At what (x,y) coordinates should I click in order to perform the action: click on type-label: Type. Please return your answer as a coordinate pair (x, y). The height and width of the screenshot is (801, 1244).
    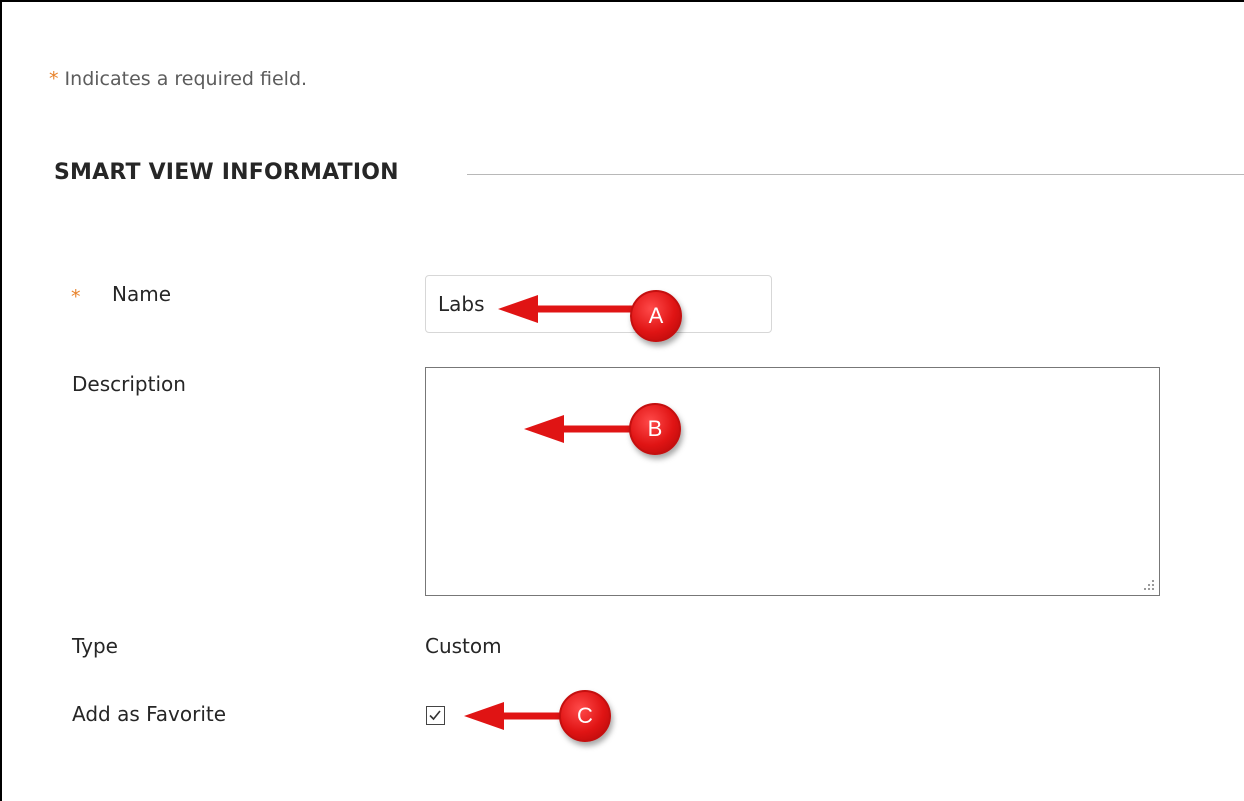
    Looking at the image, I should click on (95, 646).